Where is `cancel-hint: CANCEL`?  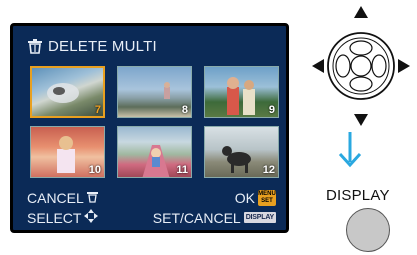
cancel-hint: CANCEL is located at coordinates (62, 198).